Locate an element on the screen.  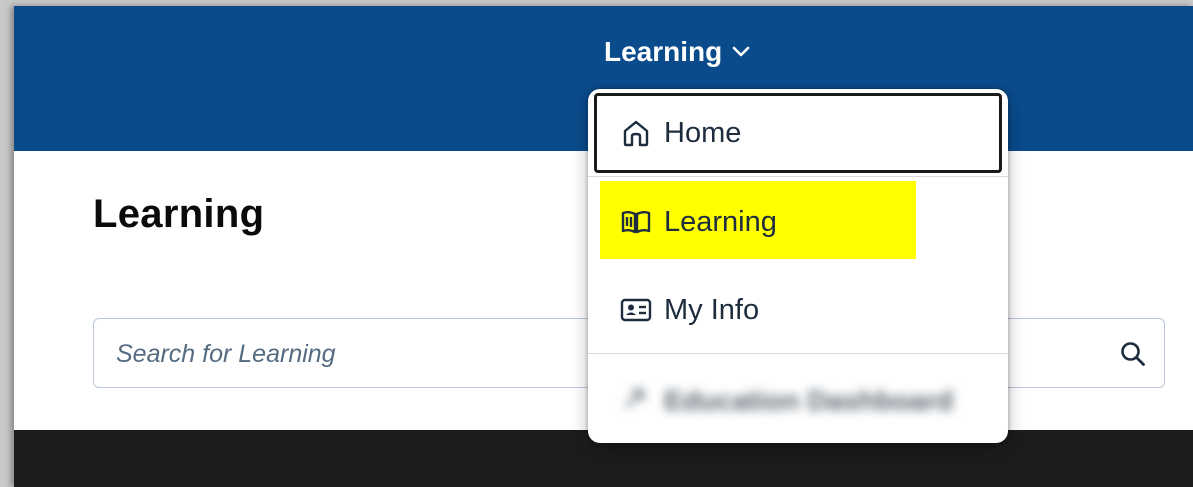
menu-item-education-dashboard: Education Dashboard is located at coordinates (798, 401).